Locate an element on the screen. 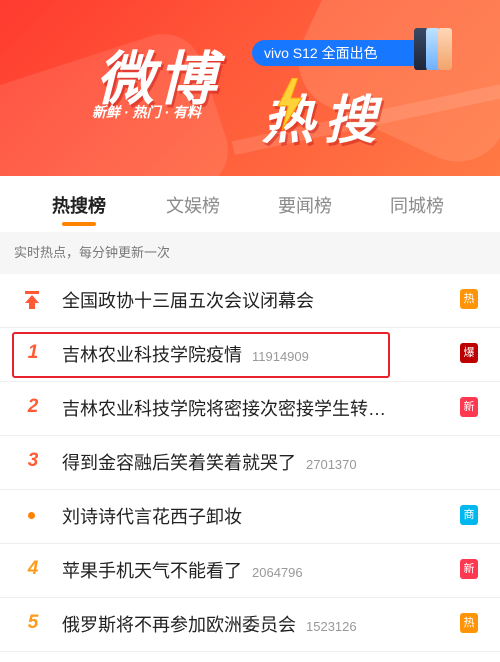 Image resolution: width=500 pixels, height=662 pixels. list-item: 1 吉林农业科技学院疫情 11914909 爆 is located at coordinates (250, 355).